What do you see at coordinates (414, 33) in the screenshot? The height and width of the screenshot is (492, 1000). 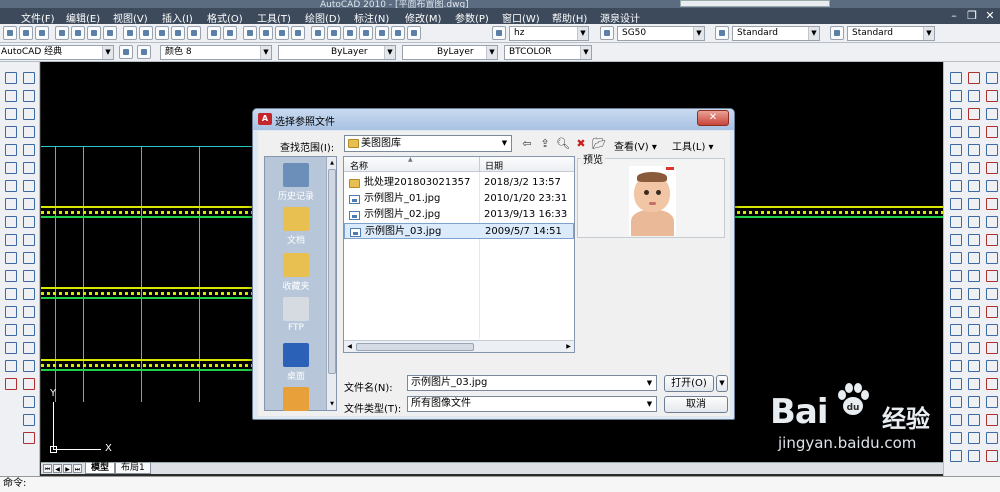 I see `help-icon` at bounding box center [414, 33].